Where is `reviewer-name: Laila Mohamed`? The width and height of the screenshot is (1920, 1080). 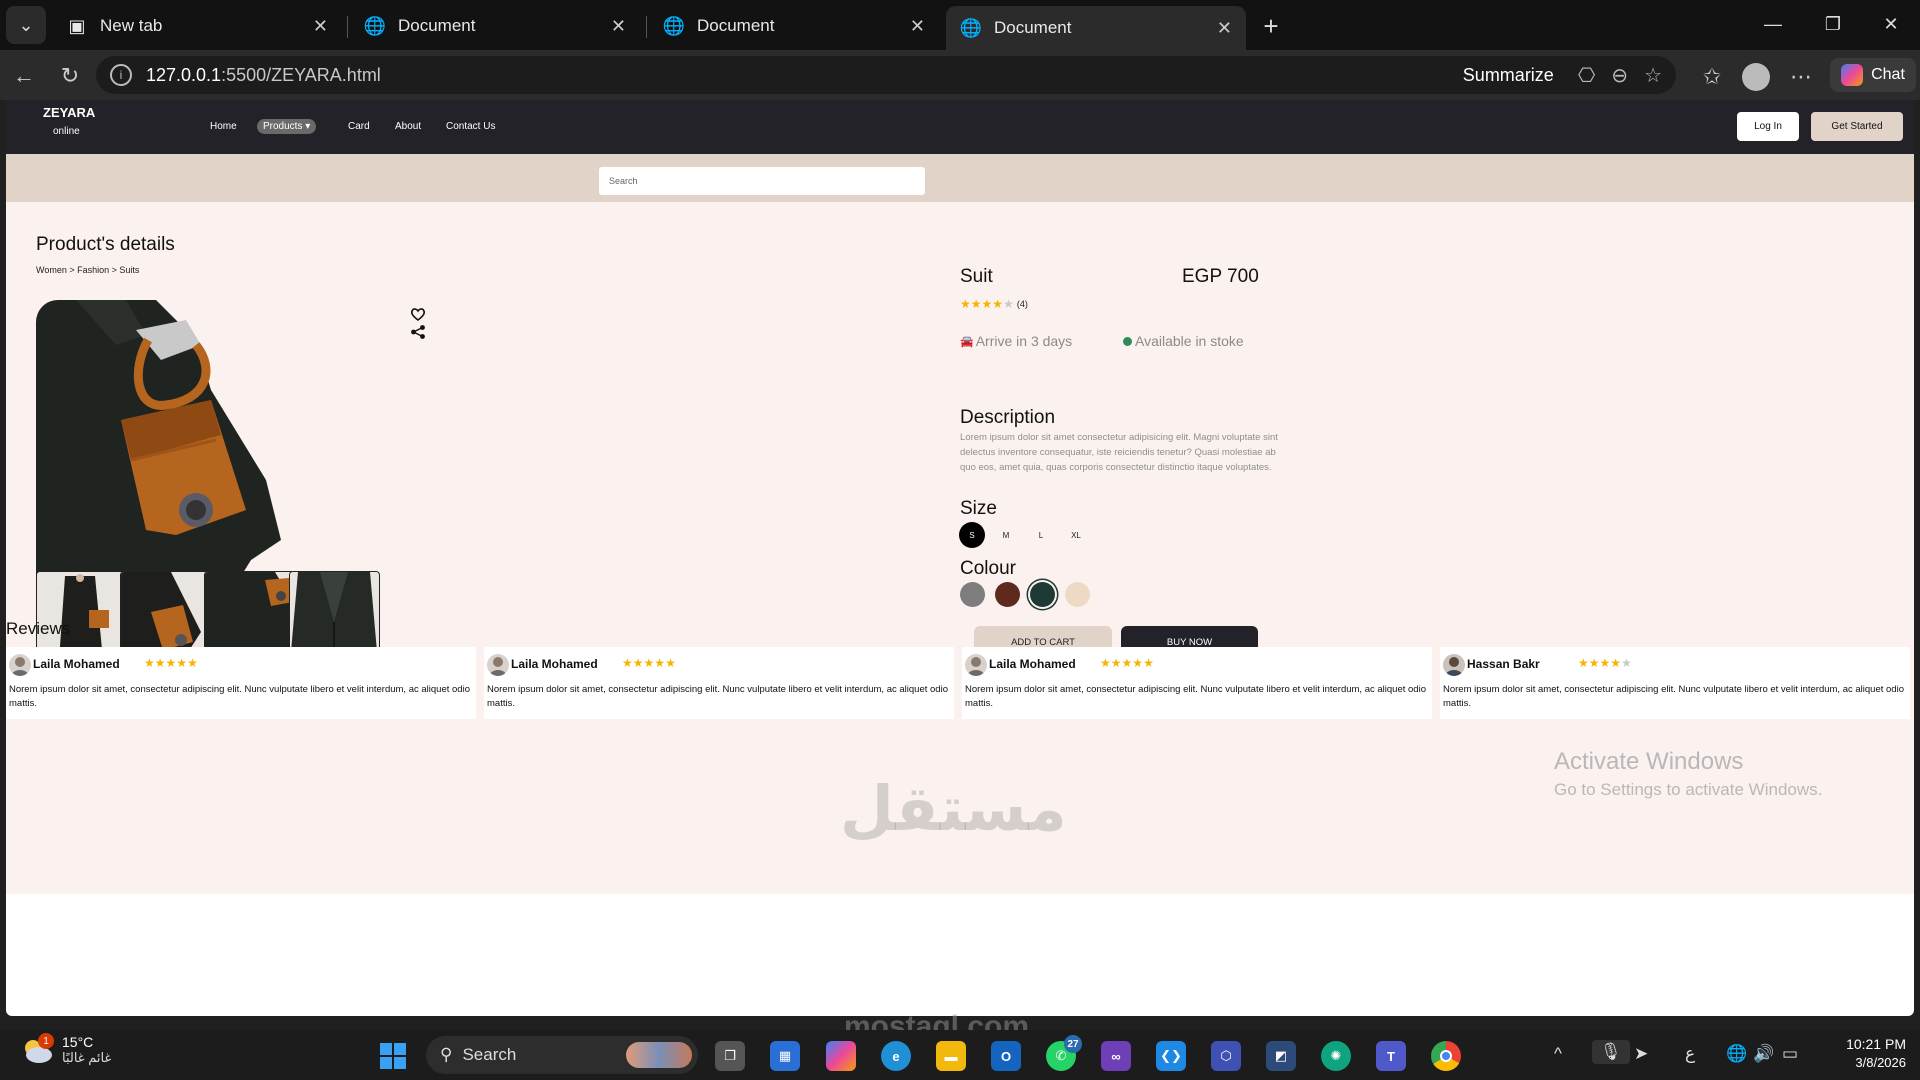
reviewer-name: Laila Mohamed is located at coordinates (1032, 664).